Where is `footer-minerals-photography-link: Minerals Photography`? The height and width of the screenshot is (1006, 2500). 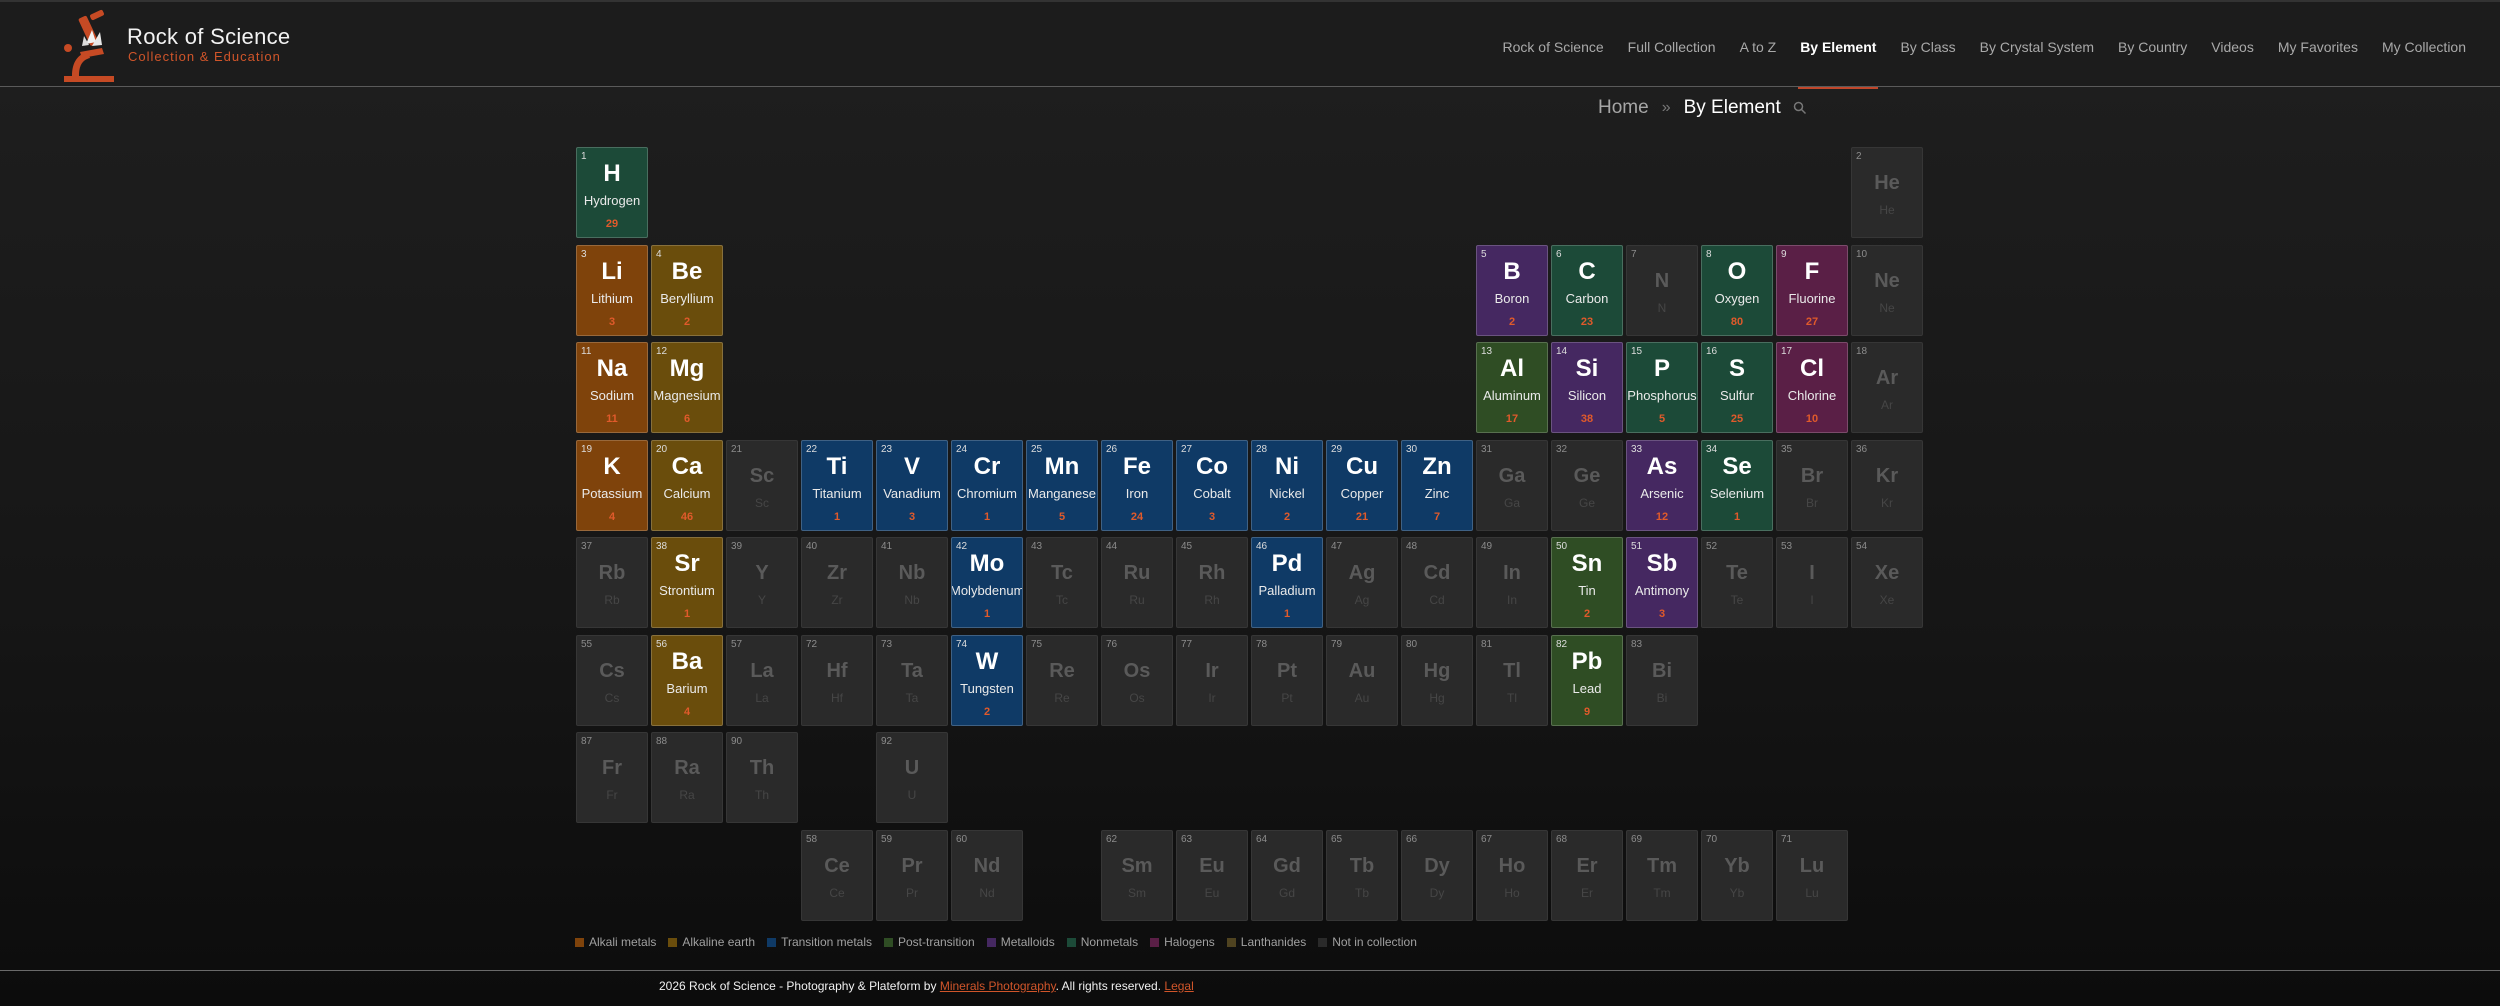
footer-minerals-photography-link: Minerals Photography is located at coordinates (998, 986).